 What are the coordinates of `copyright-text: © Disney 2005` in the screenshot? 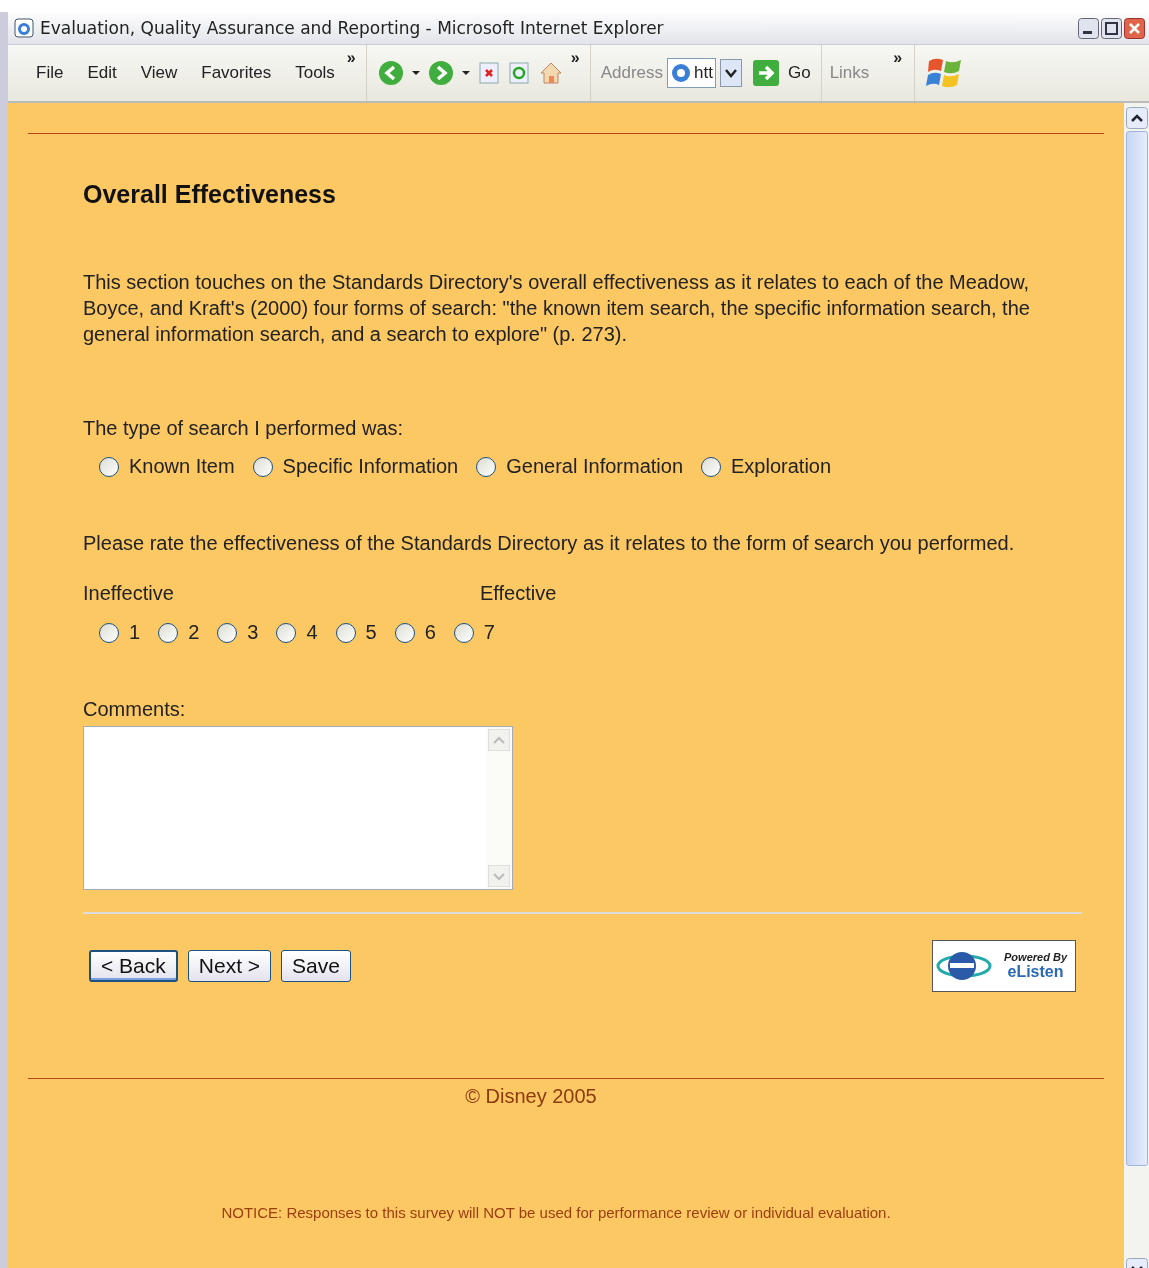 It's located at (531, 1096).